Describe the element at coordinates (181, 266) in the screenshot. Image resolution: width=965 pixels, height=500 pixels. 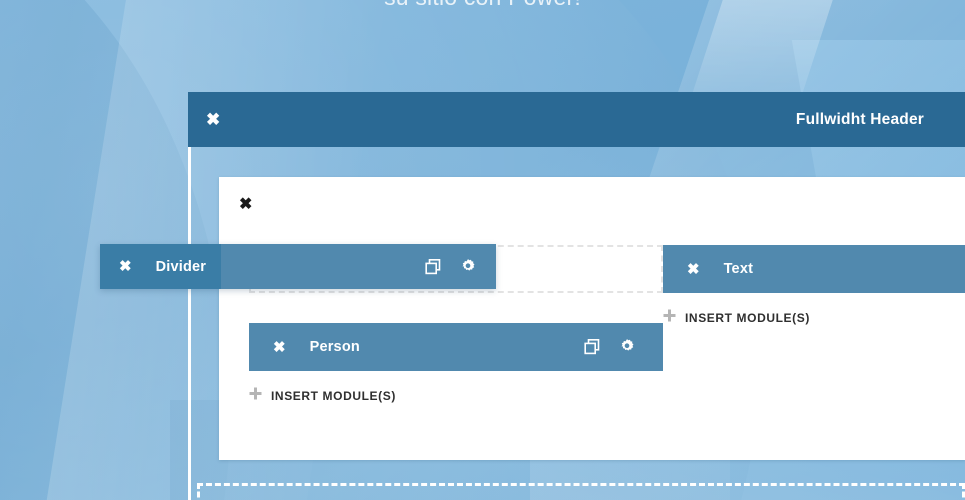
I see `module-label: Divider` at that location.